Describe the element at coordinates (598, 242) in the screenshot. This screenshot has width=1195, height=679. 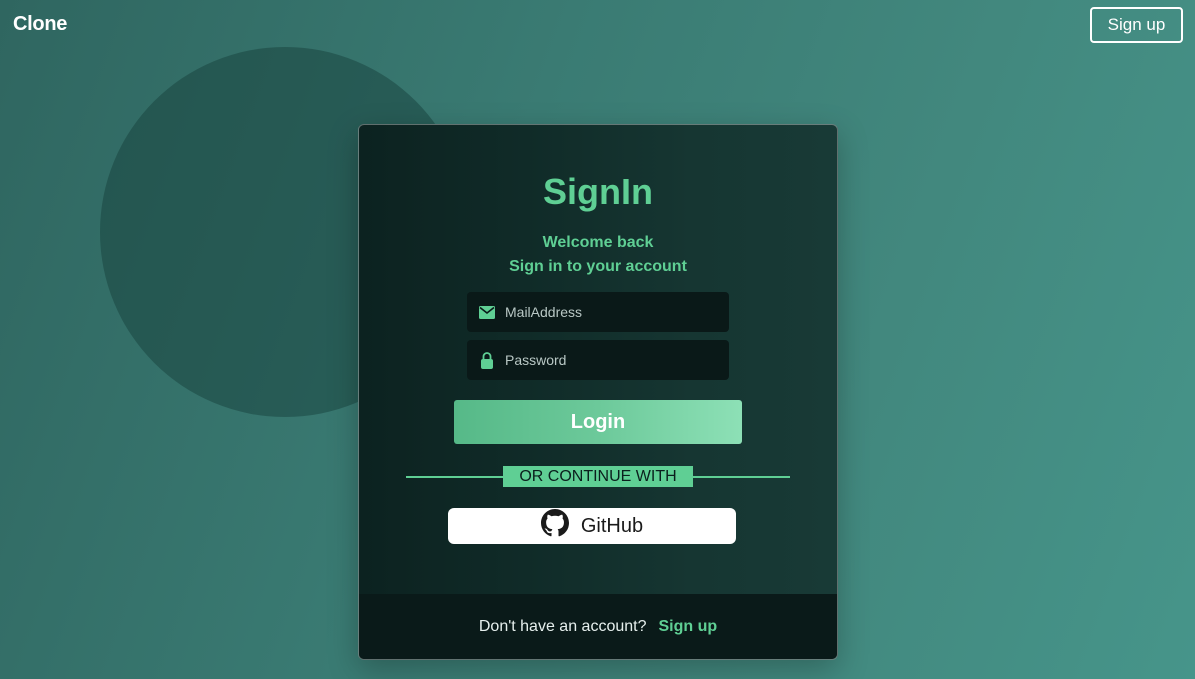
I see `welcome-line-1: Welcome back` at that location.